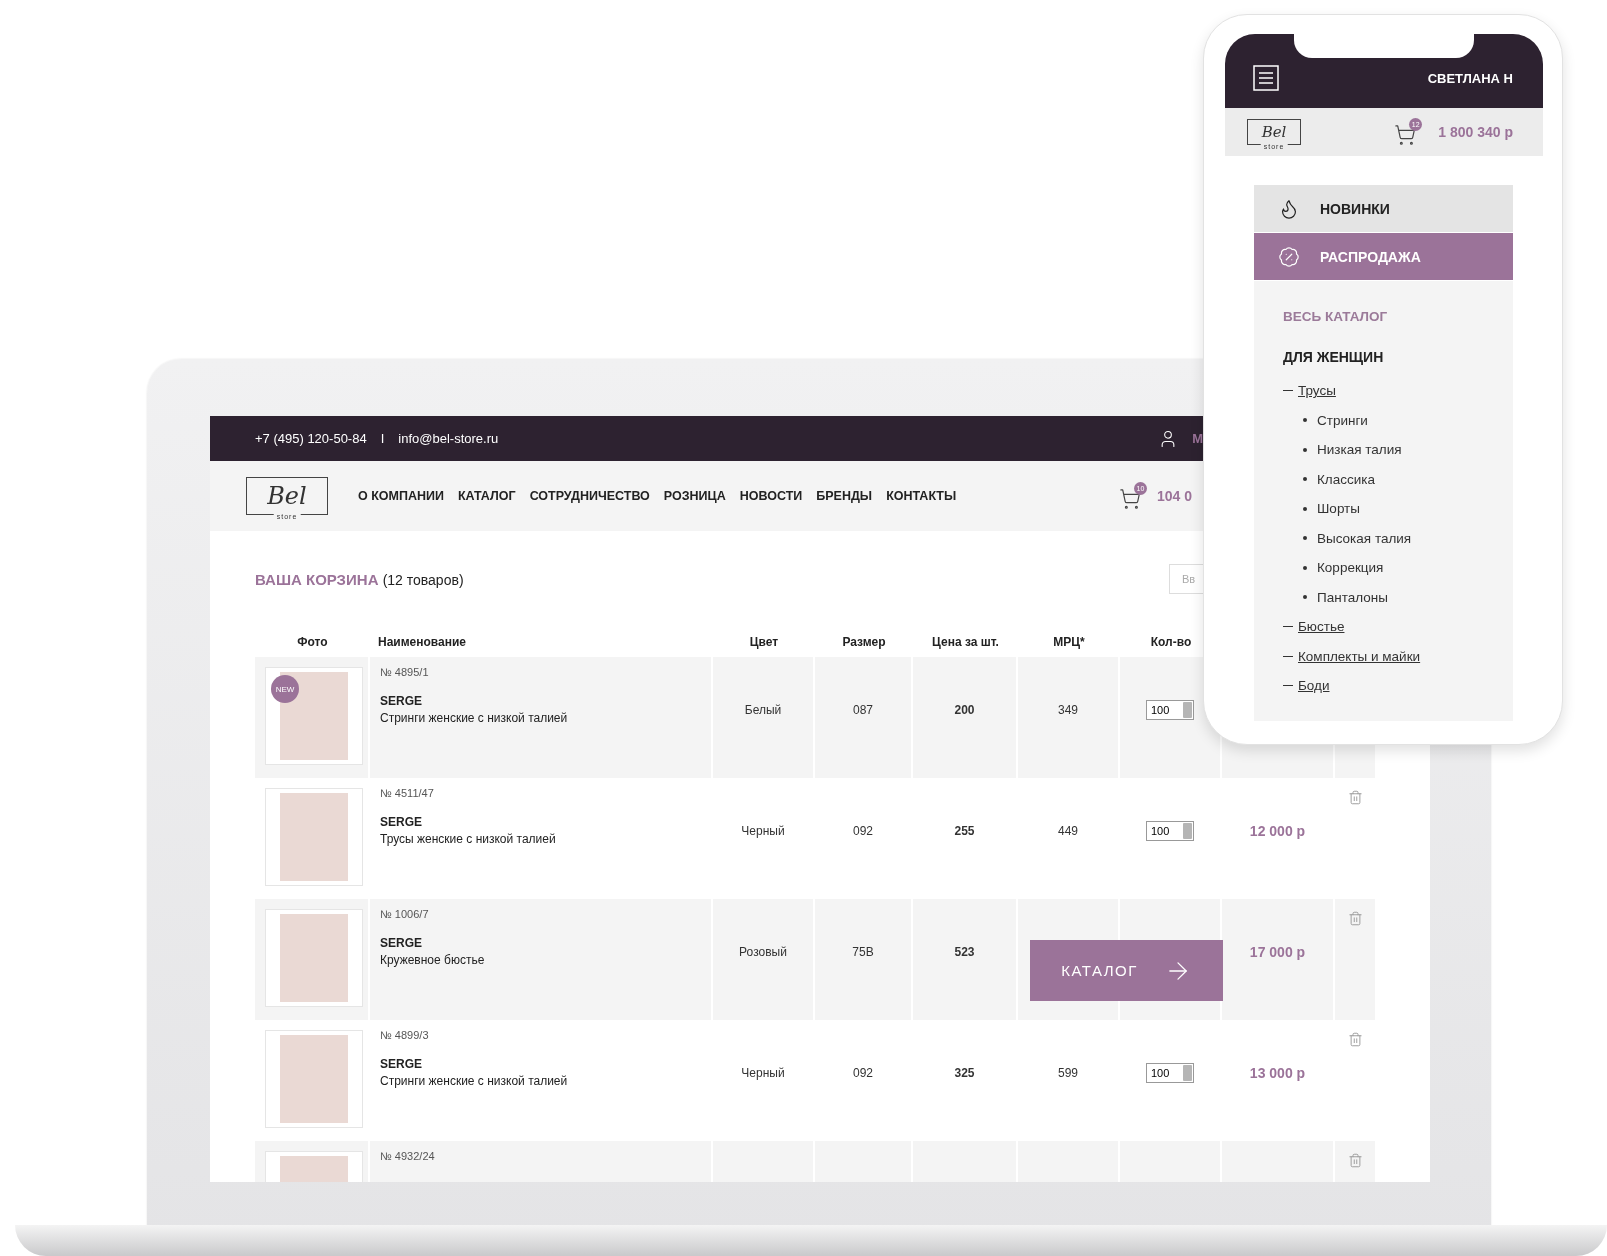 The height and width of the screenshot is (1256, 1607). Describe the element at coordinates (407, 793) in the screenshot. I see `item-number: № 4511/47` at that location.